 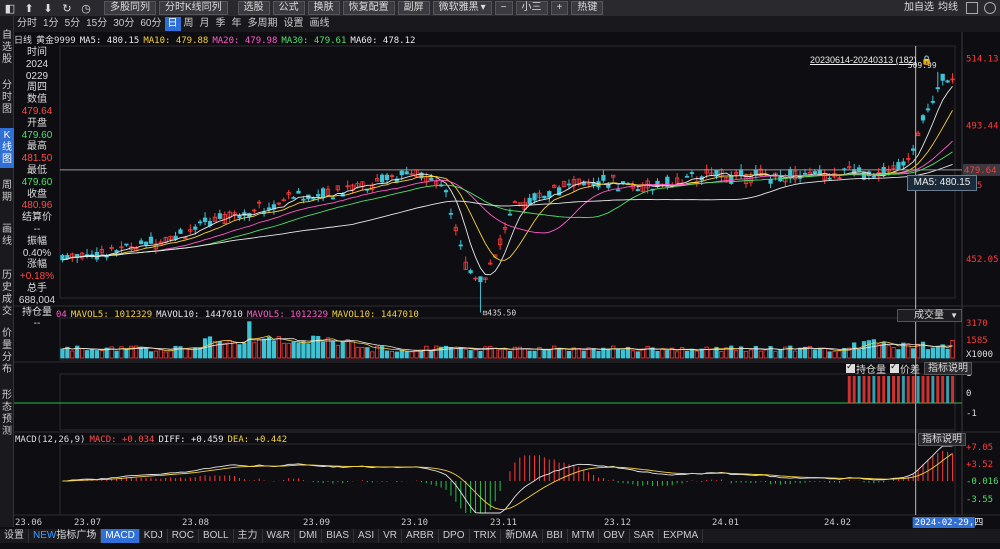 What do you see at coordinates (486, 536) in the screenshot?
I see `indicator-tab-trix: TRIX` at bounding box center [486, 536].